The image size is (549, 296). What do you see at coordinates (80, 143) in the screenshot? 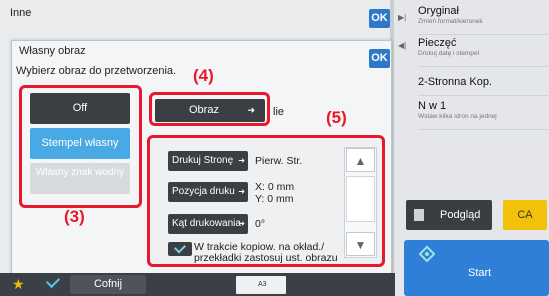
I see `custom-stamp-option-button: Stempel własny` at bounding box center [80, 143].